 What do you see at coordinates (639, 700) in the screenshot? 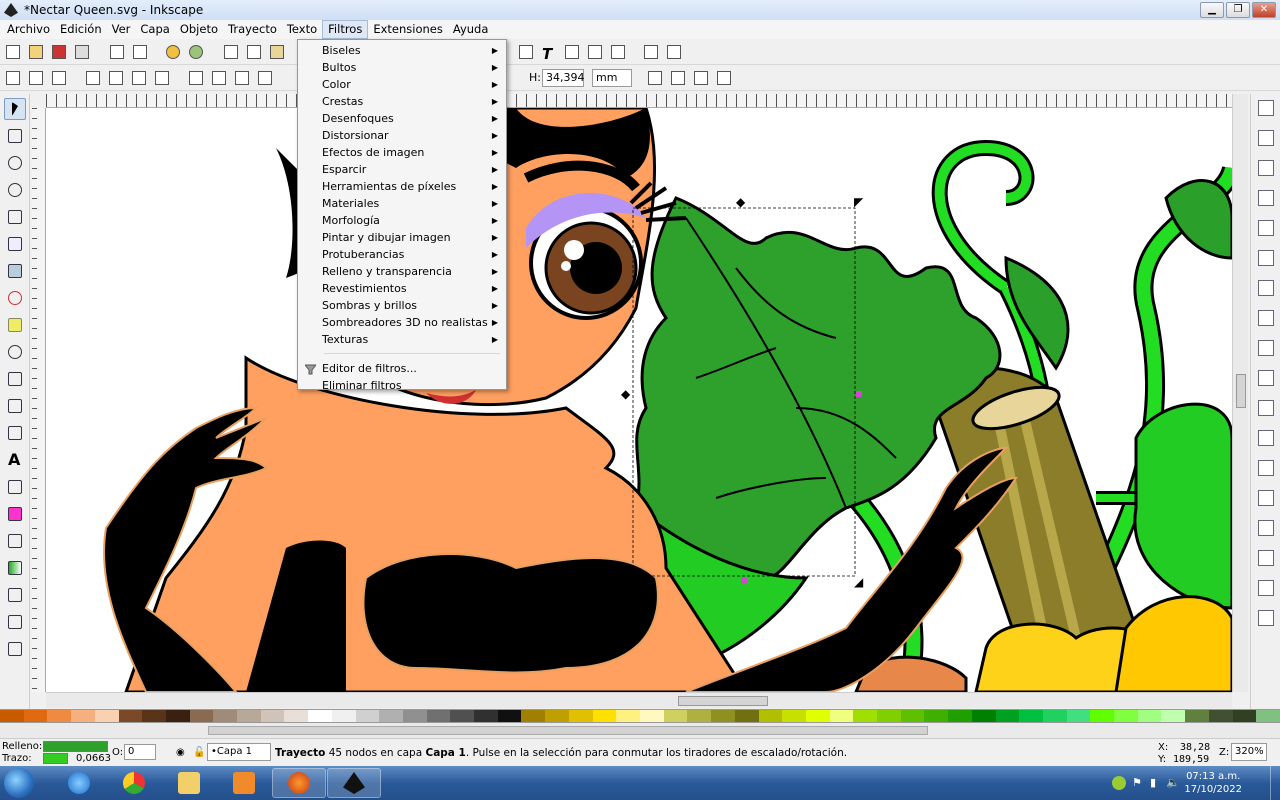
I see `horizontal-scrollbar` at bounding box center [639, 700].